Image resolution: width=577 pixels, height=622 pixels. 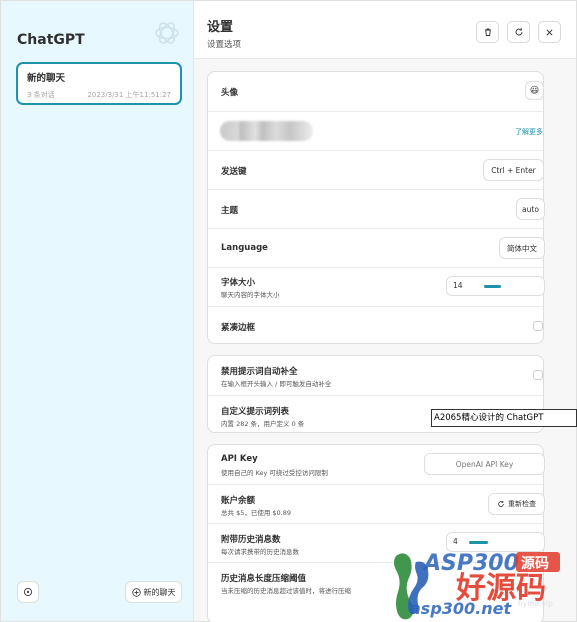 What do you see at coordinates (51, 40) in the screenshot?
I see `brand-title: ChatGPT` at bounding box center [51, 40].